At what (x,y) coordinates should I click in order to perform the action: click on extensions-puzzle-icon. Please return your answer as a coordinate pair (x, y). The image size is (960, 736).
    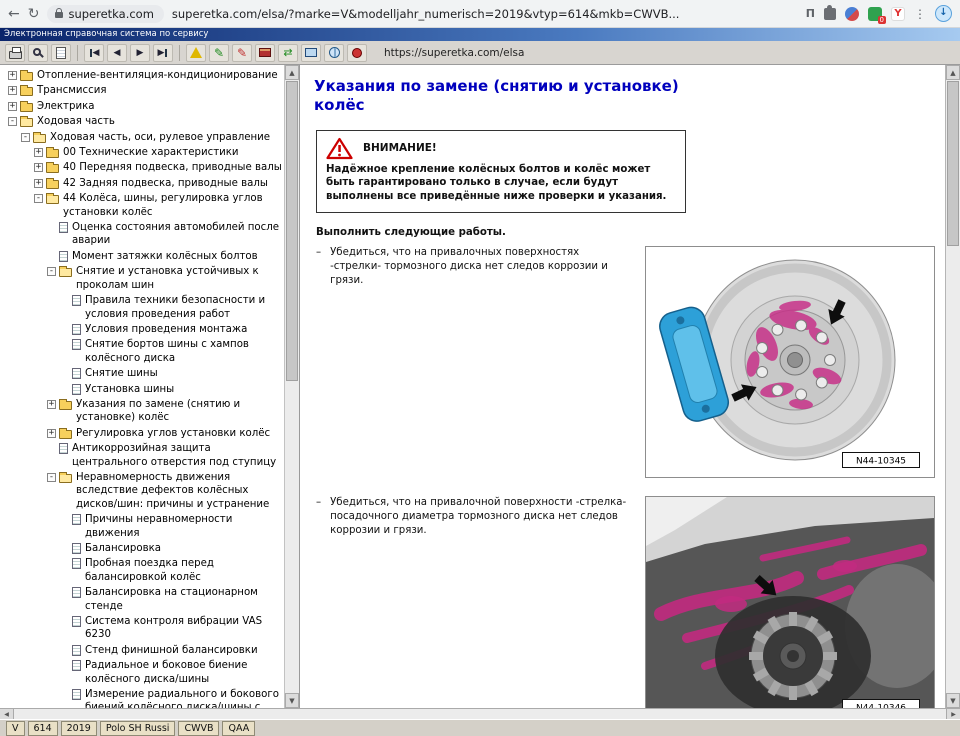
    Looking at the image, I should click on (830, 12).